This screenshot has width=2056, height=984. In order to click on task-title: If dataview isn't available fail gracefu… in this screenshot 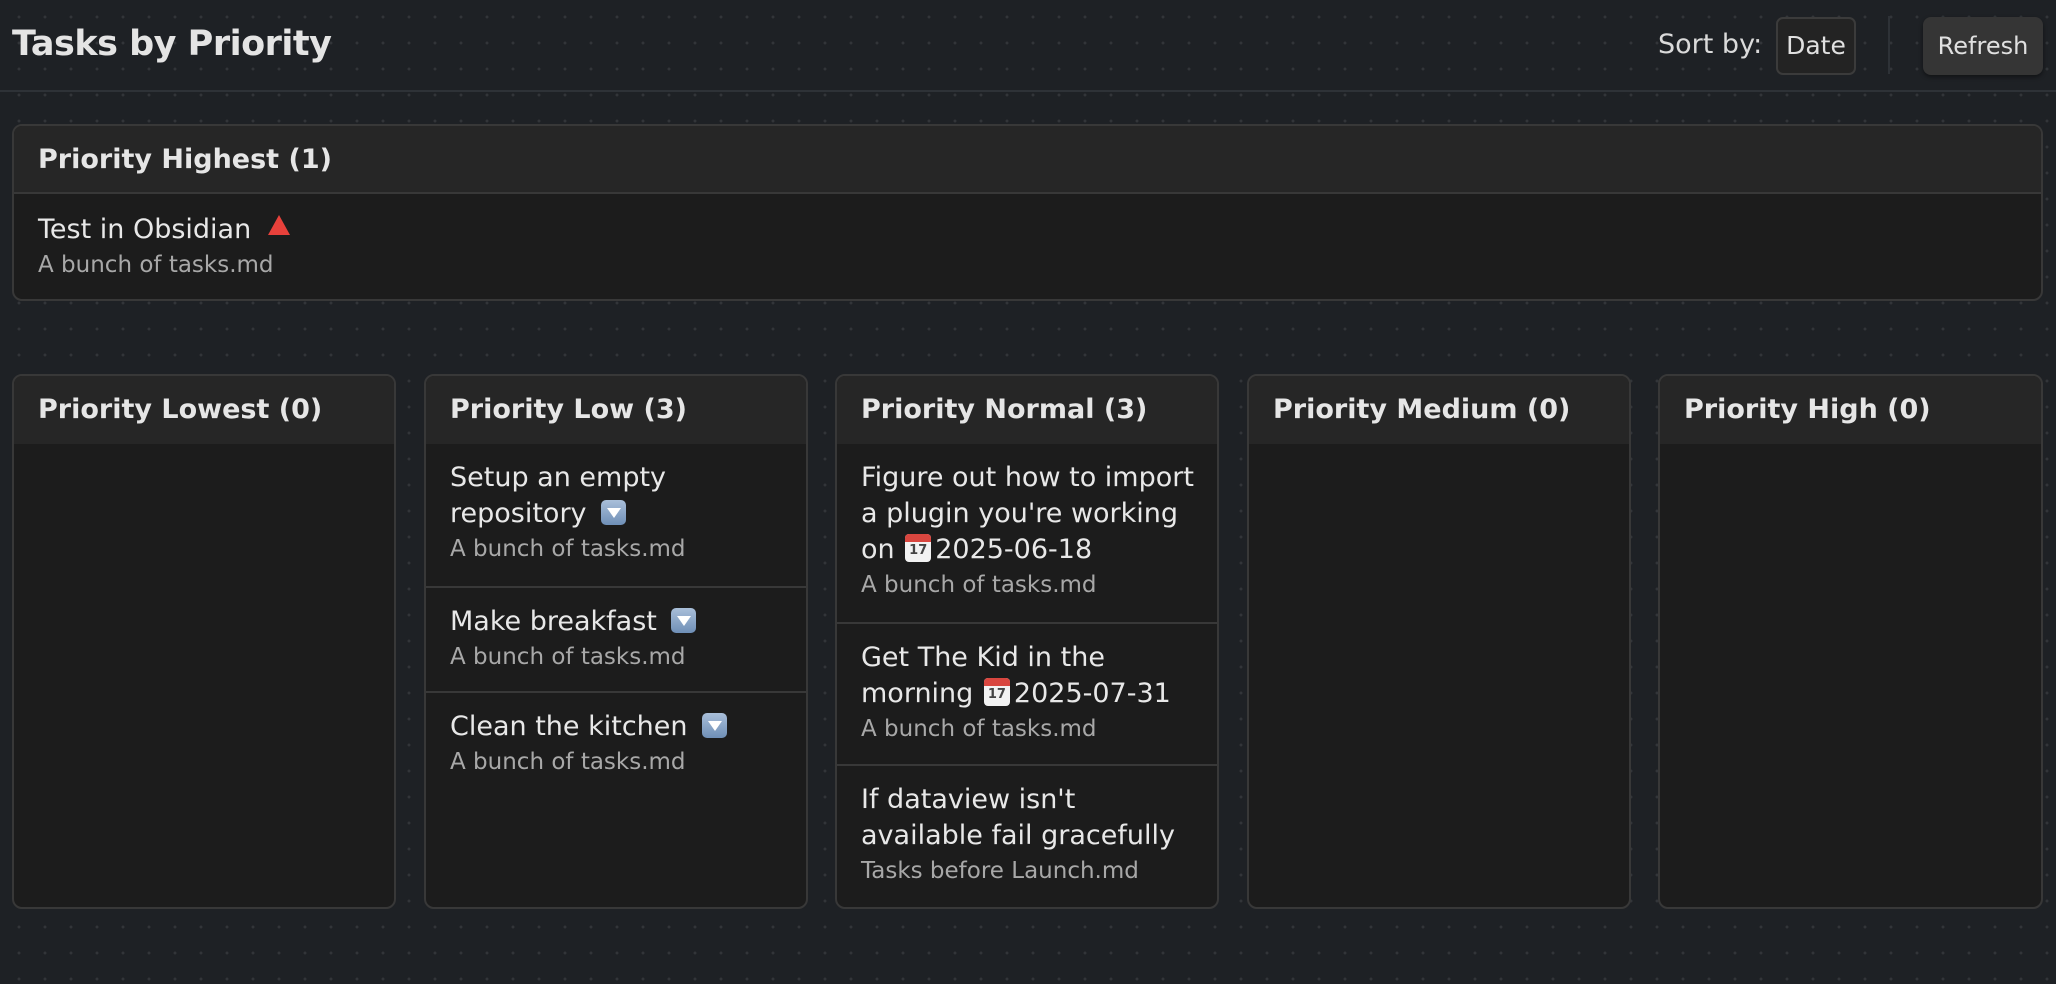, I will do `click(1018, 817)`.